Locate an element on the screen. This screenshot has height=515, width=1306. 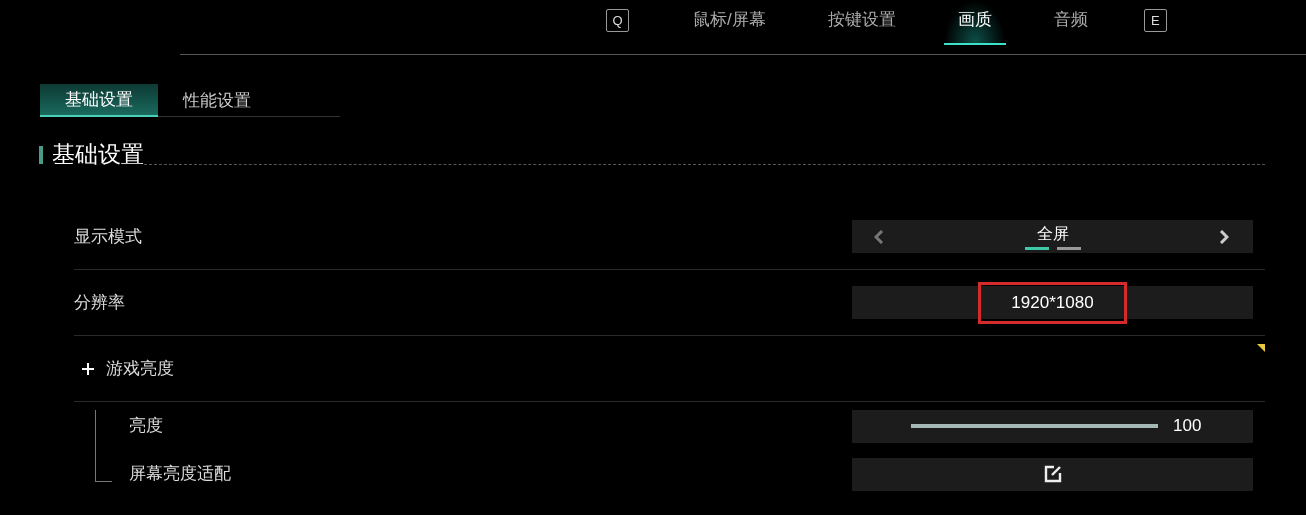
chevron-right-icon is located at coordinates (1224, 236).